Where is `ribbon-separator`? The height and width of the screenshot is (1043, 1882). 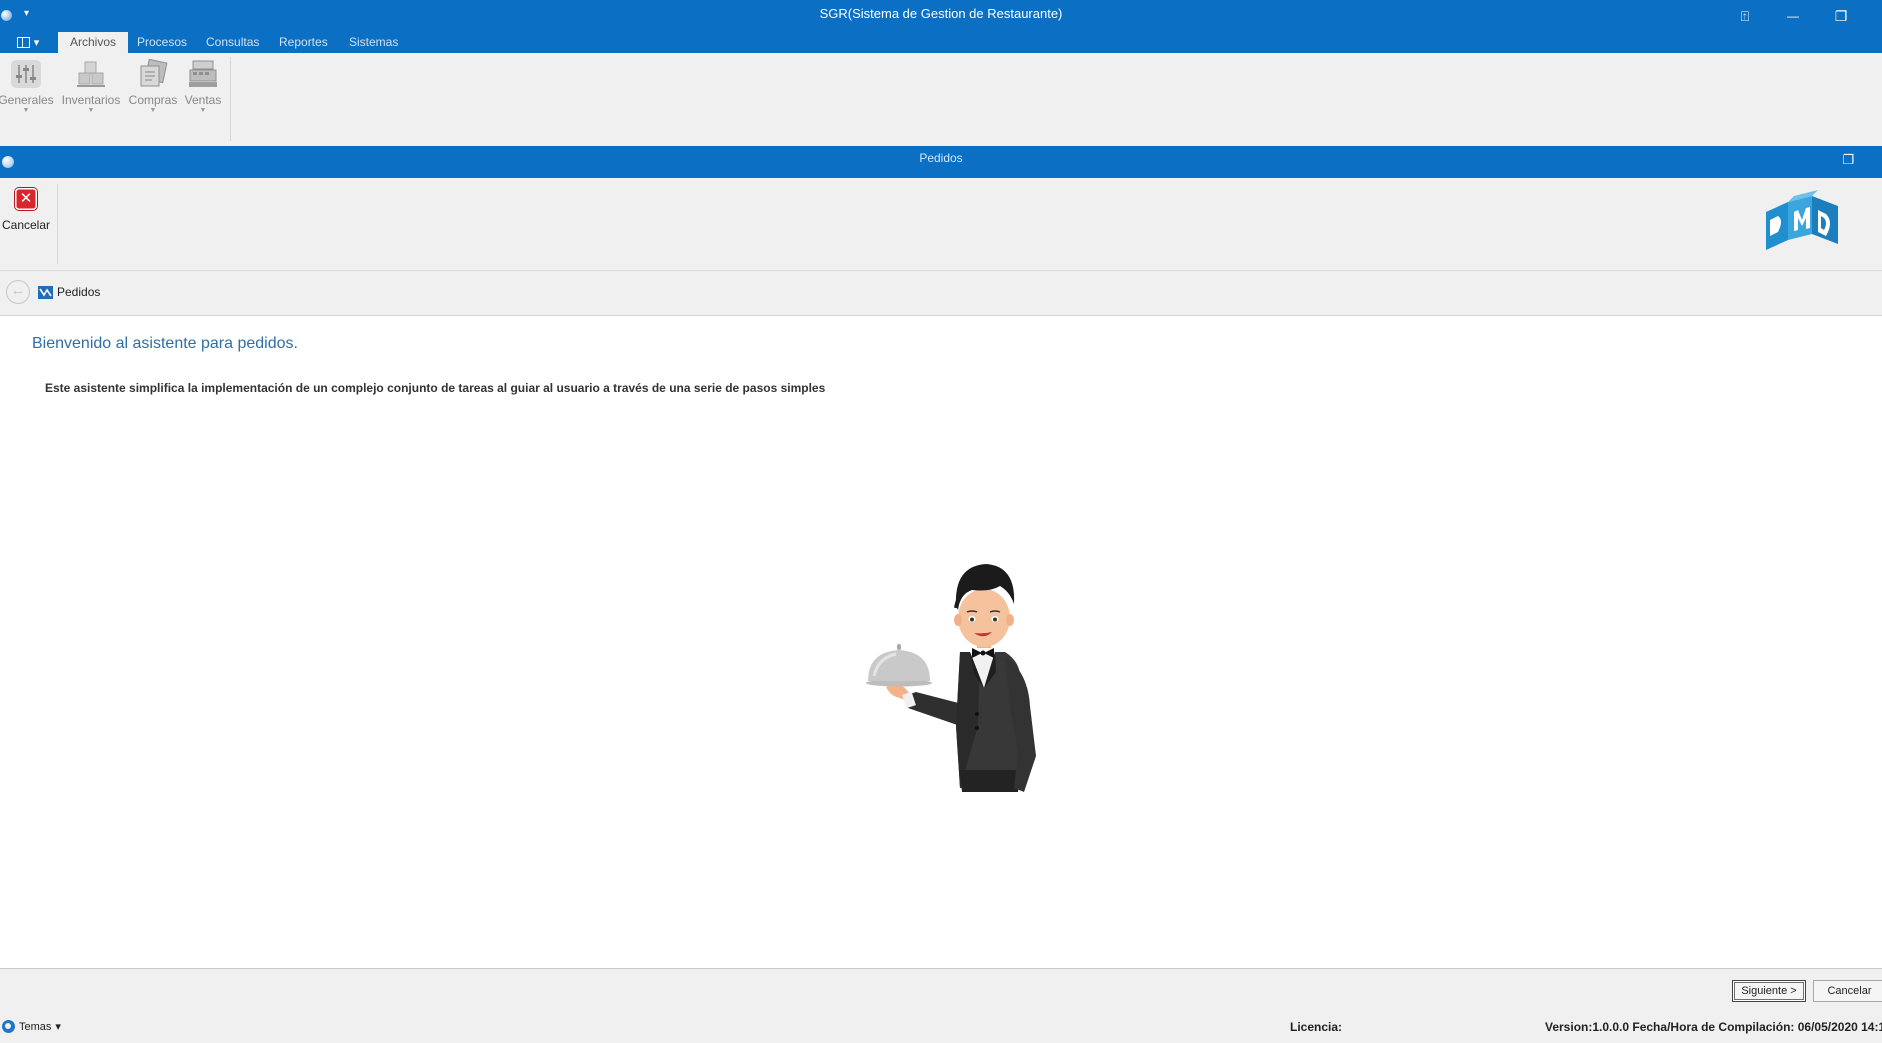
ribbon-separator is located at coordinates (230, 99).